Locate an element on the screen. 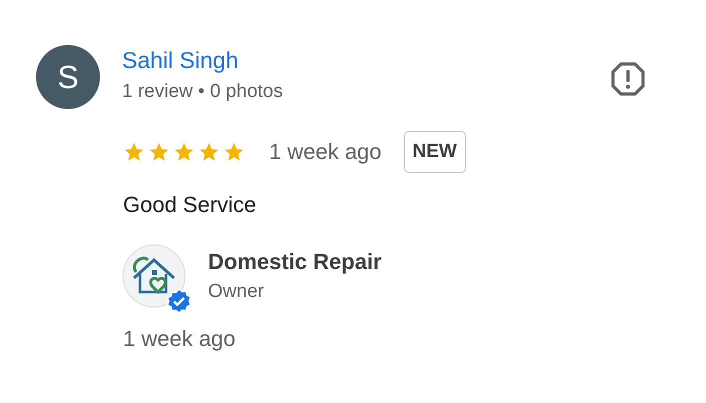 The width and height of the screenshot is (706, 403). author-name-link: Sahil Singh is located at coordinates (202, 60).